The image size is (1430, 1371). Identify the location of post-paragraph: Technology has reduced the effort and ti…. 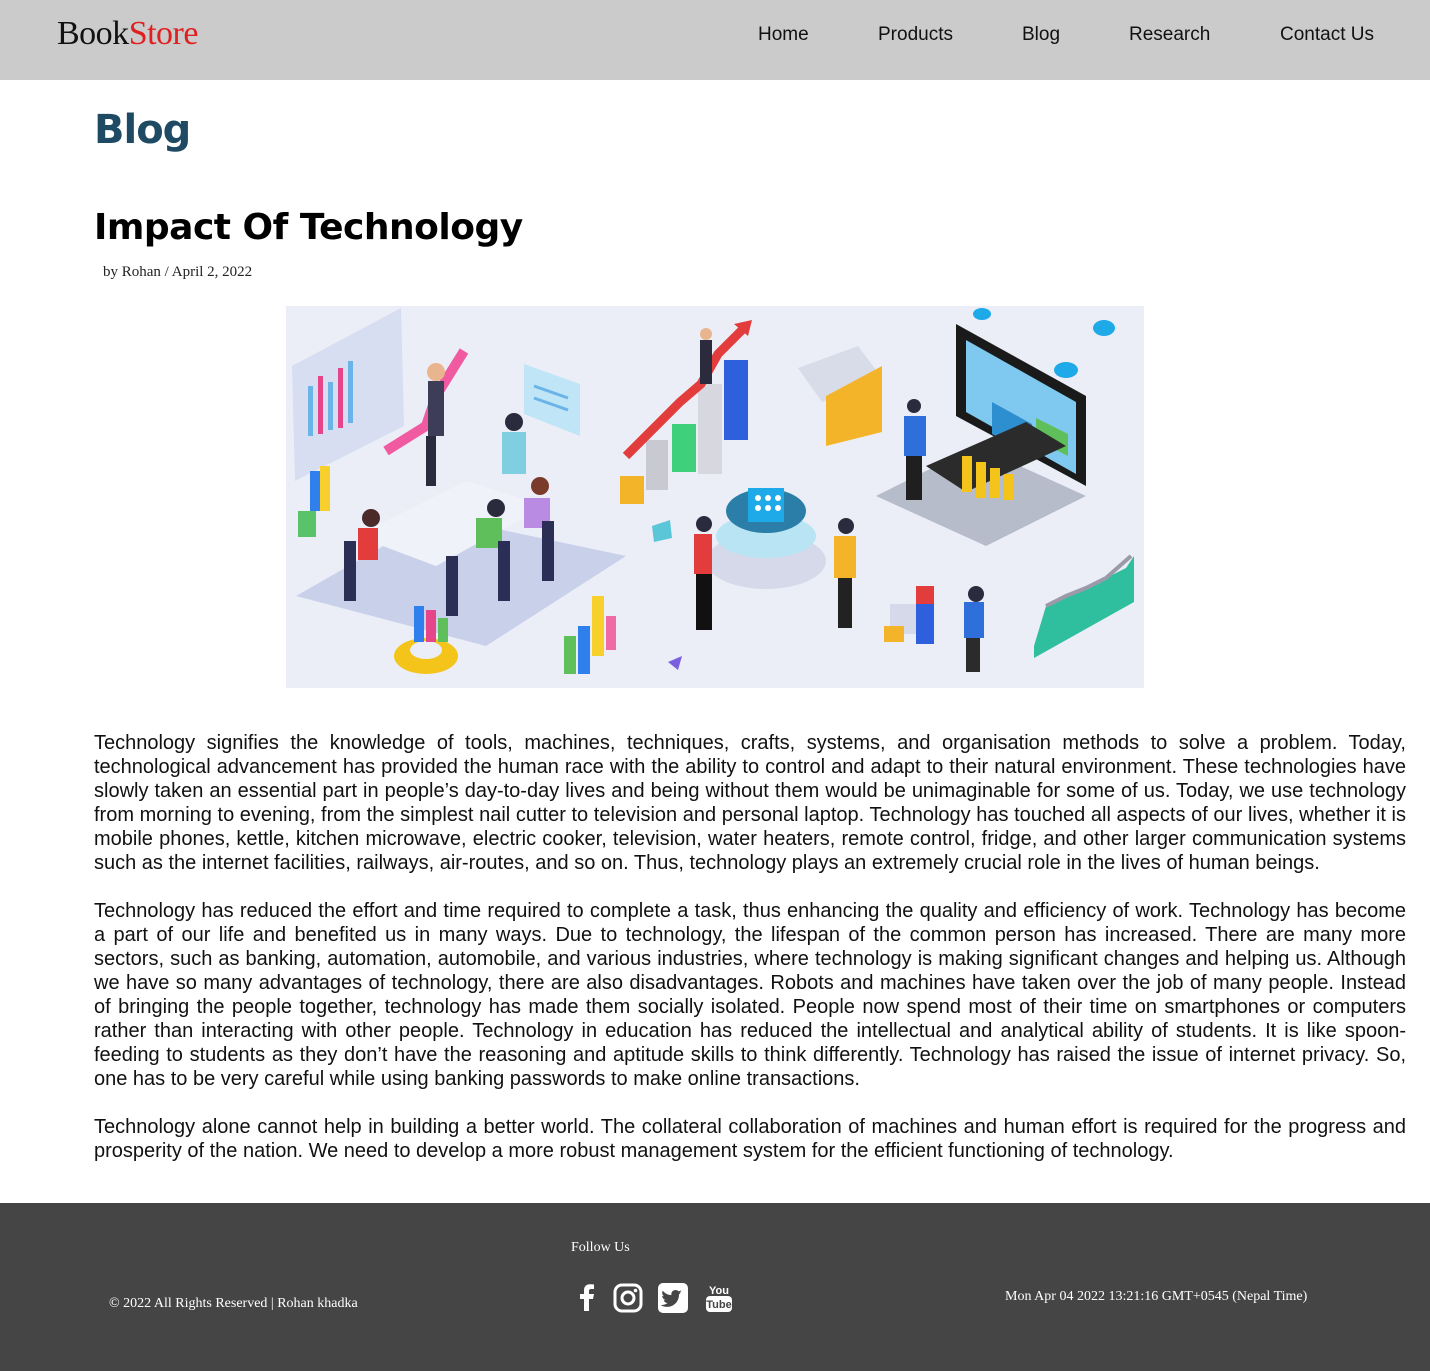
(750, 995).